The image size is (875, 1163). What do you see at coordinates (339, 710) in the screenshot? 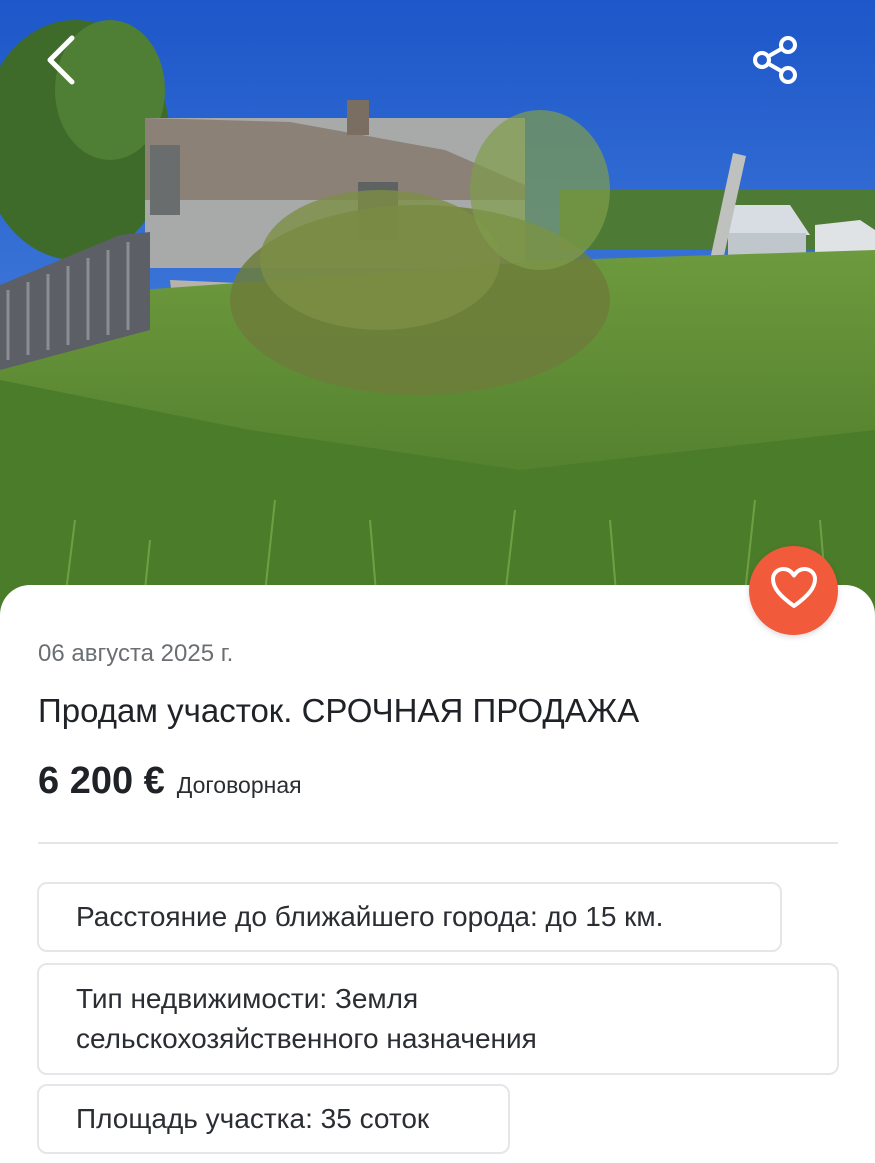
I see `listing-title: Продам участок. СРОЧНАЯ ПРОДАЖА` at bounding box center [339, 710].